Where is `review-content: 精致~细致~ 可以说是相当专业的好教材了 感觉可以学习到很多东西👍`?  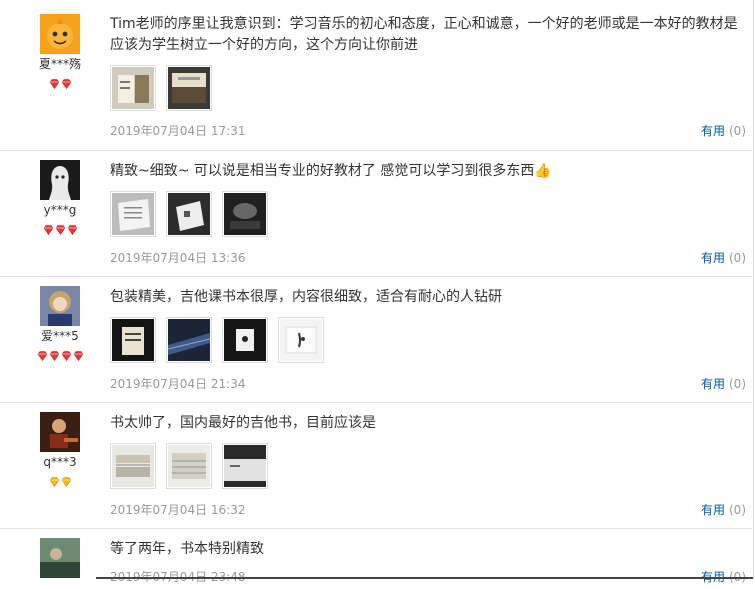
review-content: 精致~细致~ 可以说是相当专业的好教材了 感觉可以学习到很多东西👍 is located at coordinates (424, 199).